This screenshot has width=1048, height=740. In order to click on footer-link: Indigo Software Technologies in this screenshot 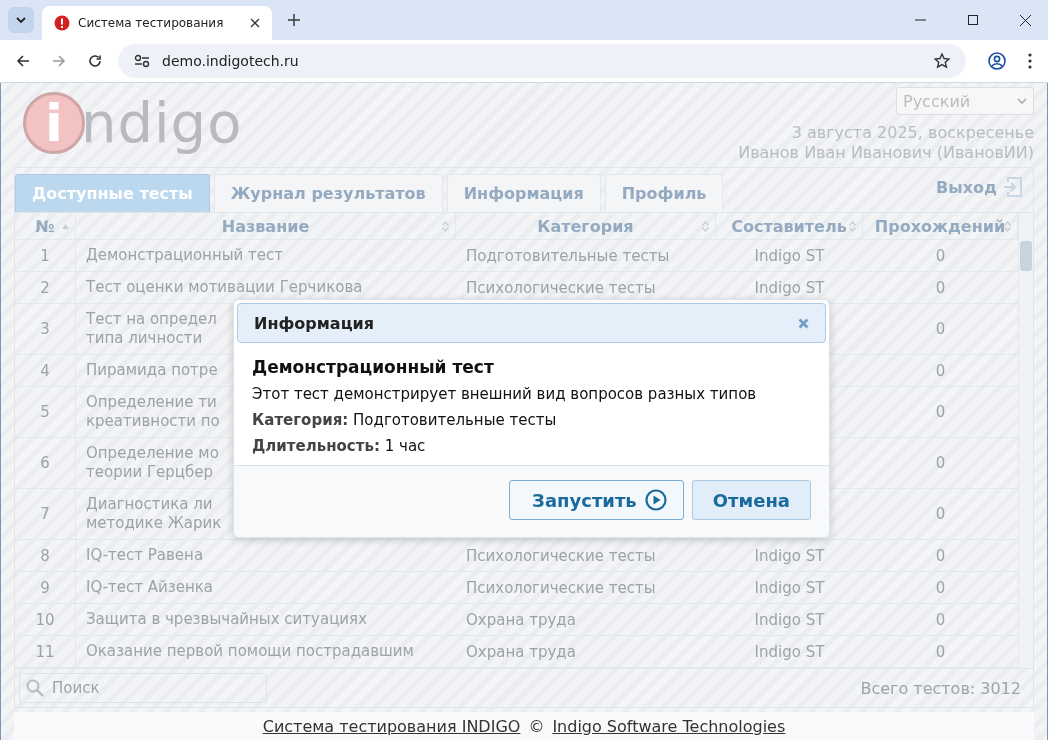, I will do `click(669, 726)`.